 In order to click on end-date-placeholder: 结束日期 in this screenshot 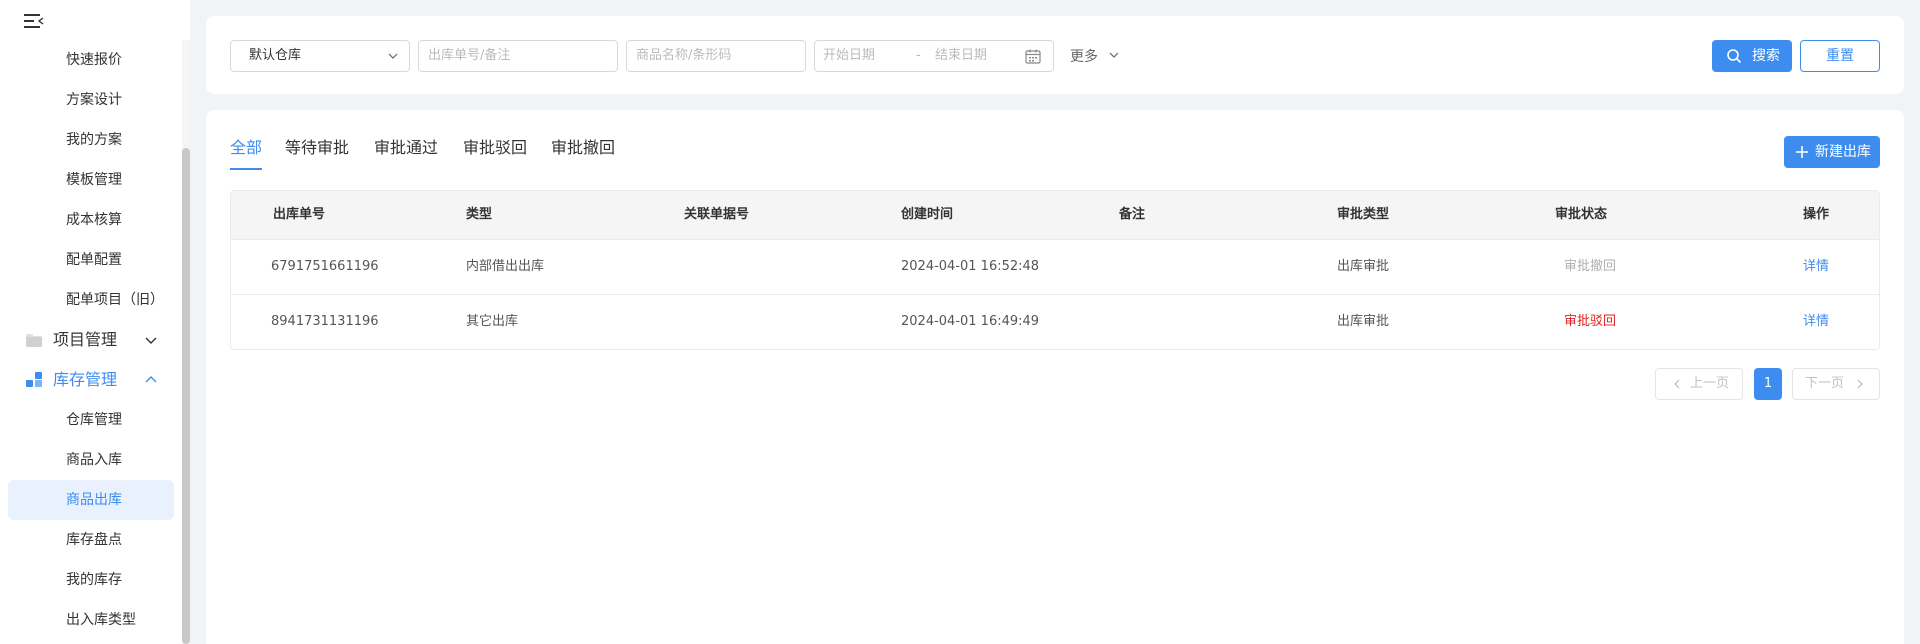, I will do `click(961, 55)`.